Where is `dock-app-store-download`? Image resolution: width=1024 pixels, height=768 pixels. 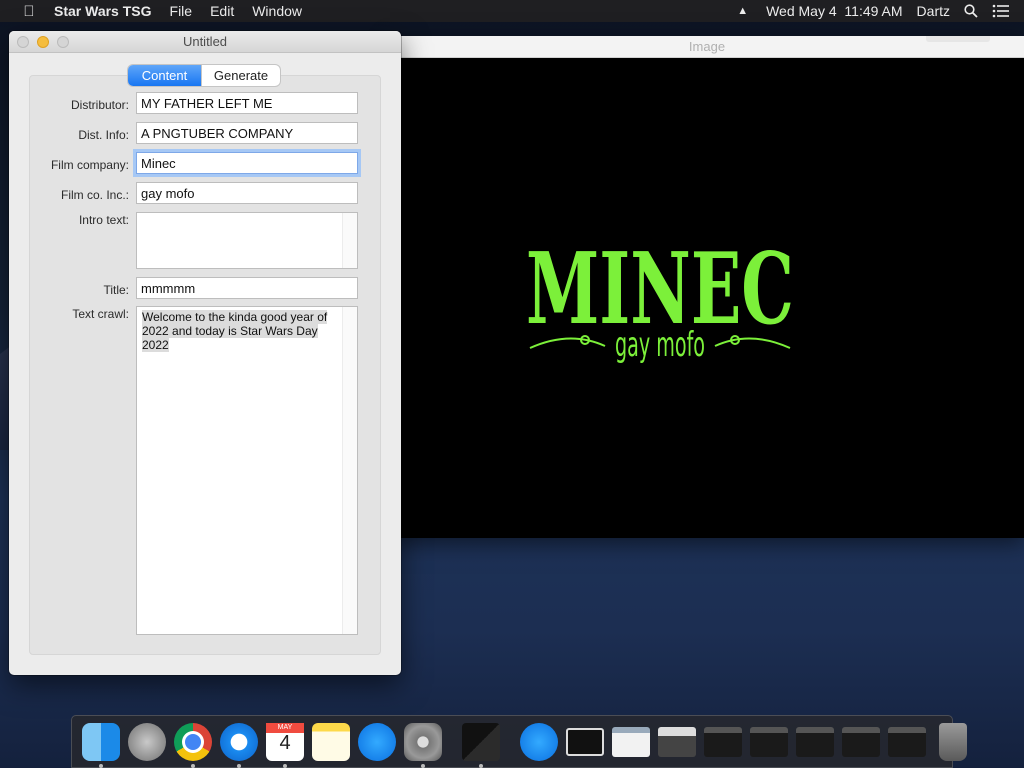
dock-app-store-download is located at coordinates (539, 741).